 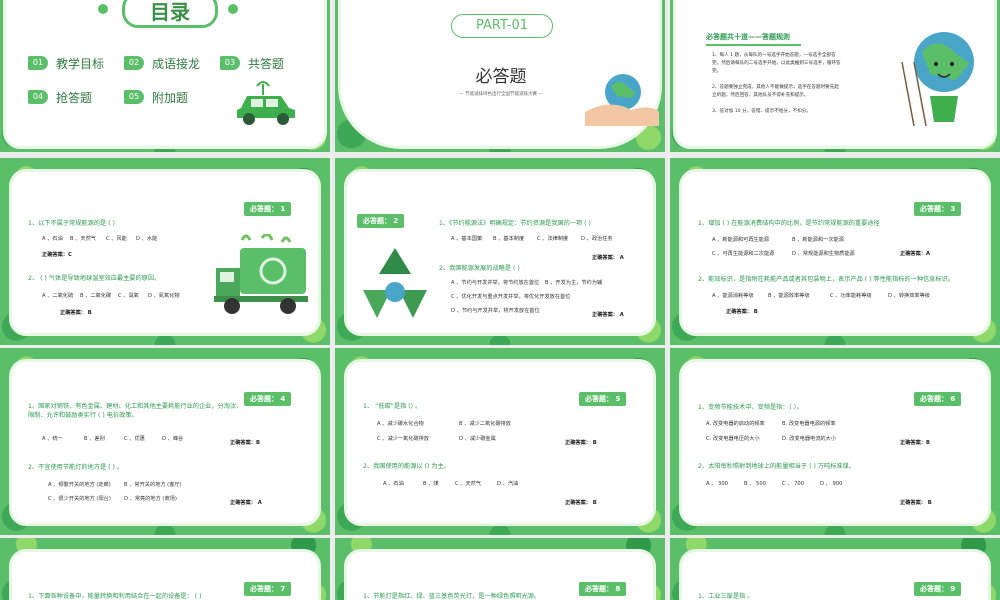 What do you see at coordinates (740, 240) in the screenshot?
I see `q1-option-a: A 、新能源和可再生能源` at bounding box center [740, 240].